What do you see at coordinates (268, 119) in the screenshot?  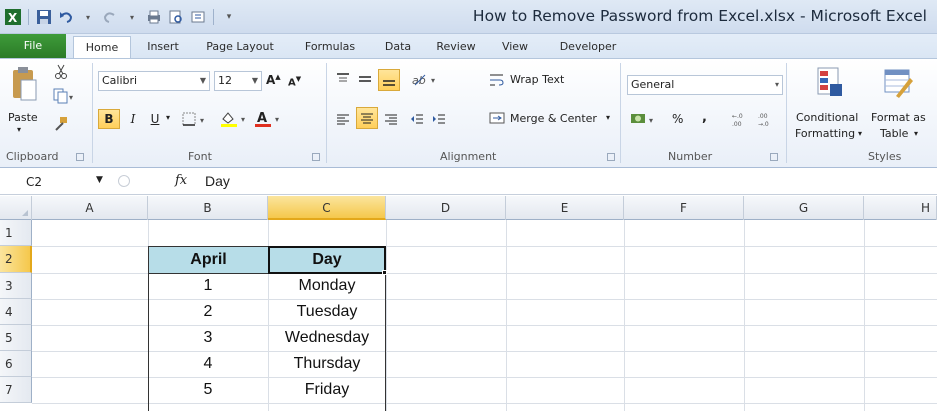 I see `font-color-icon: A ▾` at bounding box center [268, 119].